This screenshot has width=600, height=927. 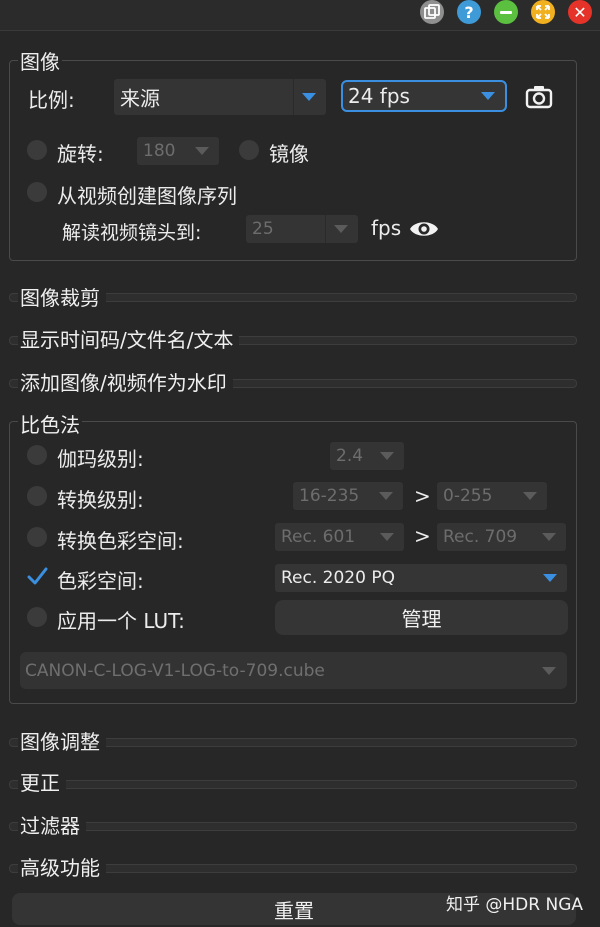 I want to click on rotate-label: 旋转:, so click(x=80, y=154).